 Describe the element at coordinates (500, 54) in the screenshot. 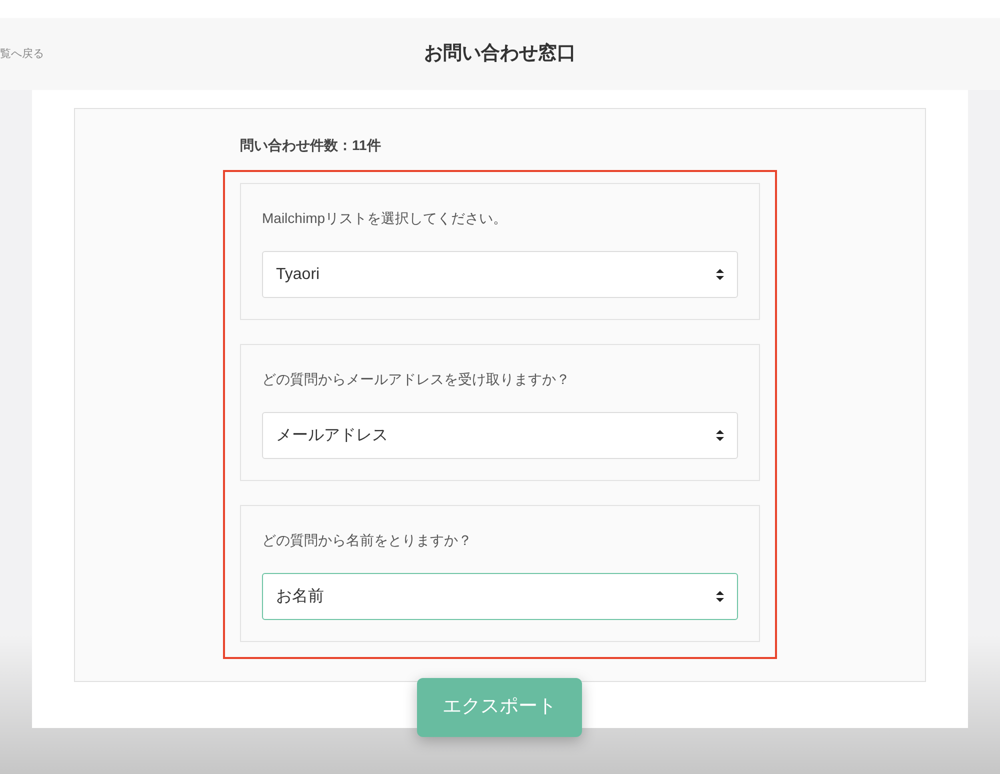

I see `page-title: お問い合わせ窓口` at that location.